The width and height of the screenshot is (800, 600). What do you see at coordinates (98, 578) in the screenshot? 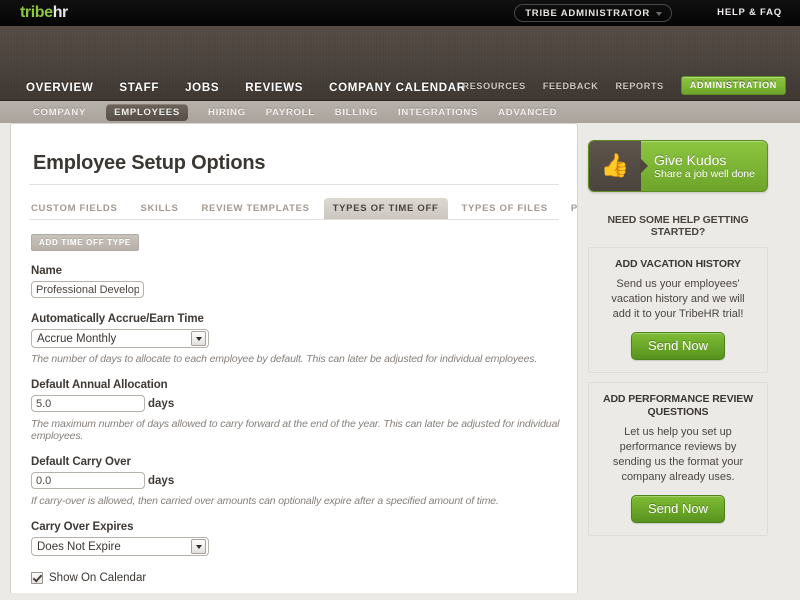
I see `show-on-calendar-label: Show On Calendar` at bounding box center [98, 578].